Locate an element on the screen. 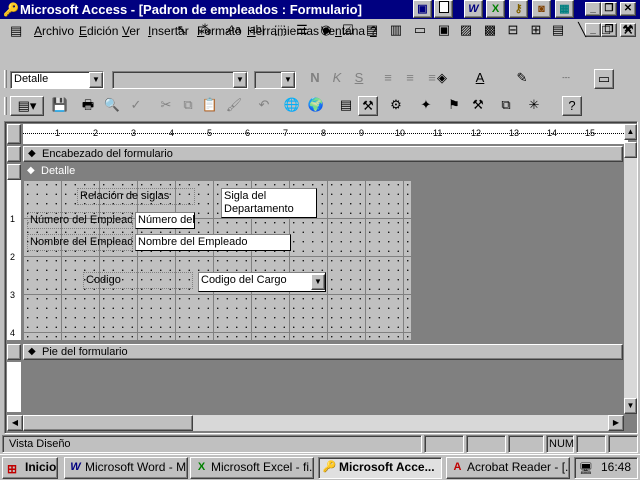  option-group-icon: ⬚ is located at coordinates (280, 31).